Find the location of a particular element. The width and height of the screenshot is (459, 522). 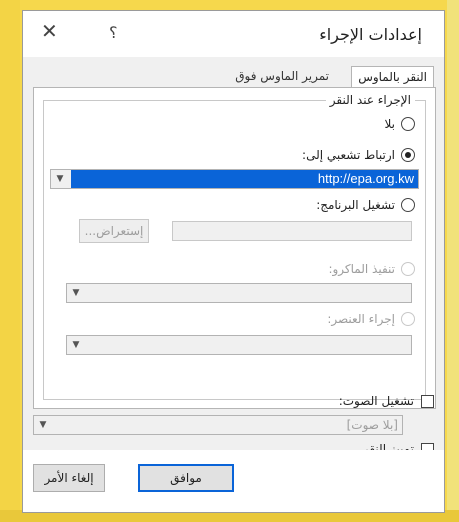

tab-mouse-over: تمرير الماوس فوق is located at coordinates (282, 76).